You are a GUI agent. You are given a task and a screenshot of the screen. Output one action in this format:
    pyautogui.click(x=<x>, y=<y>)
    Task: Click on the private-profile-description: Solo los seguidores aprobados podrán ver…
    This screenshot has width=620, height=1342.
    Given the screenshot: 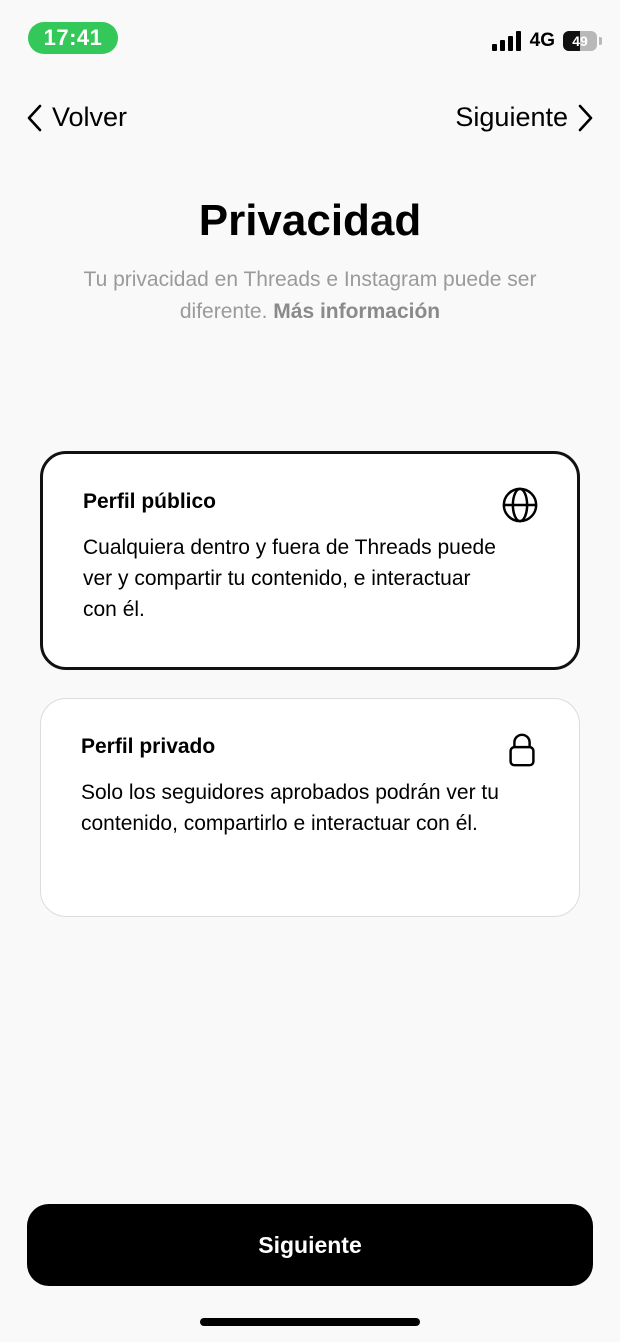 What is the action you would take?
    pyautogui.click(x=290, y=808)
    